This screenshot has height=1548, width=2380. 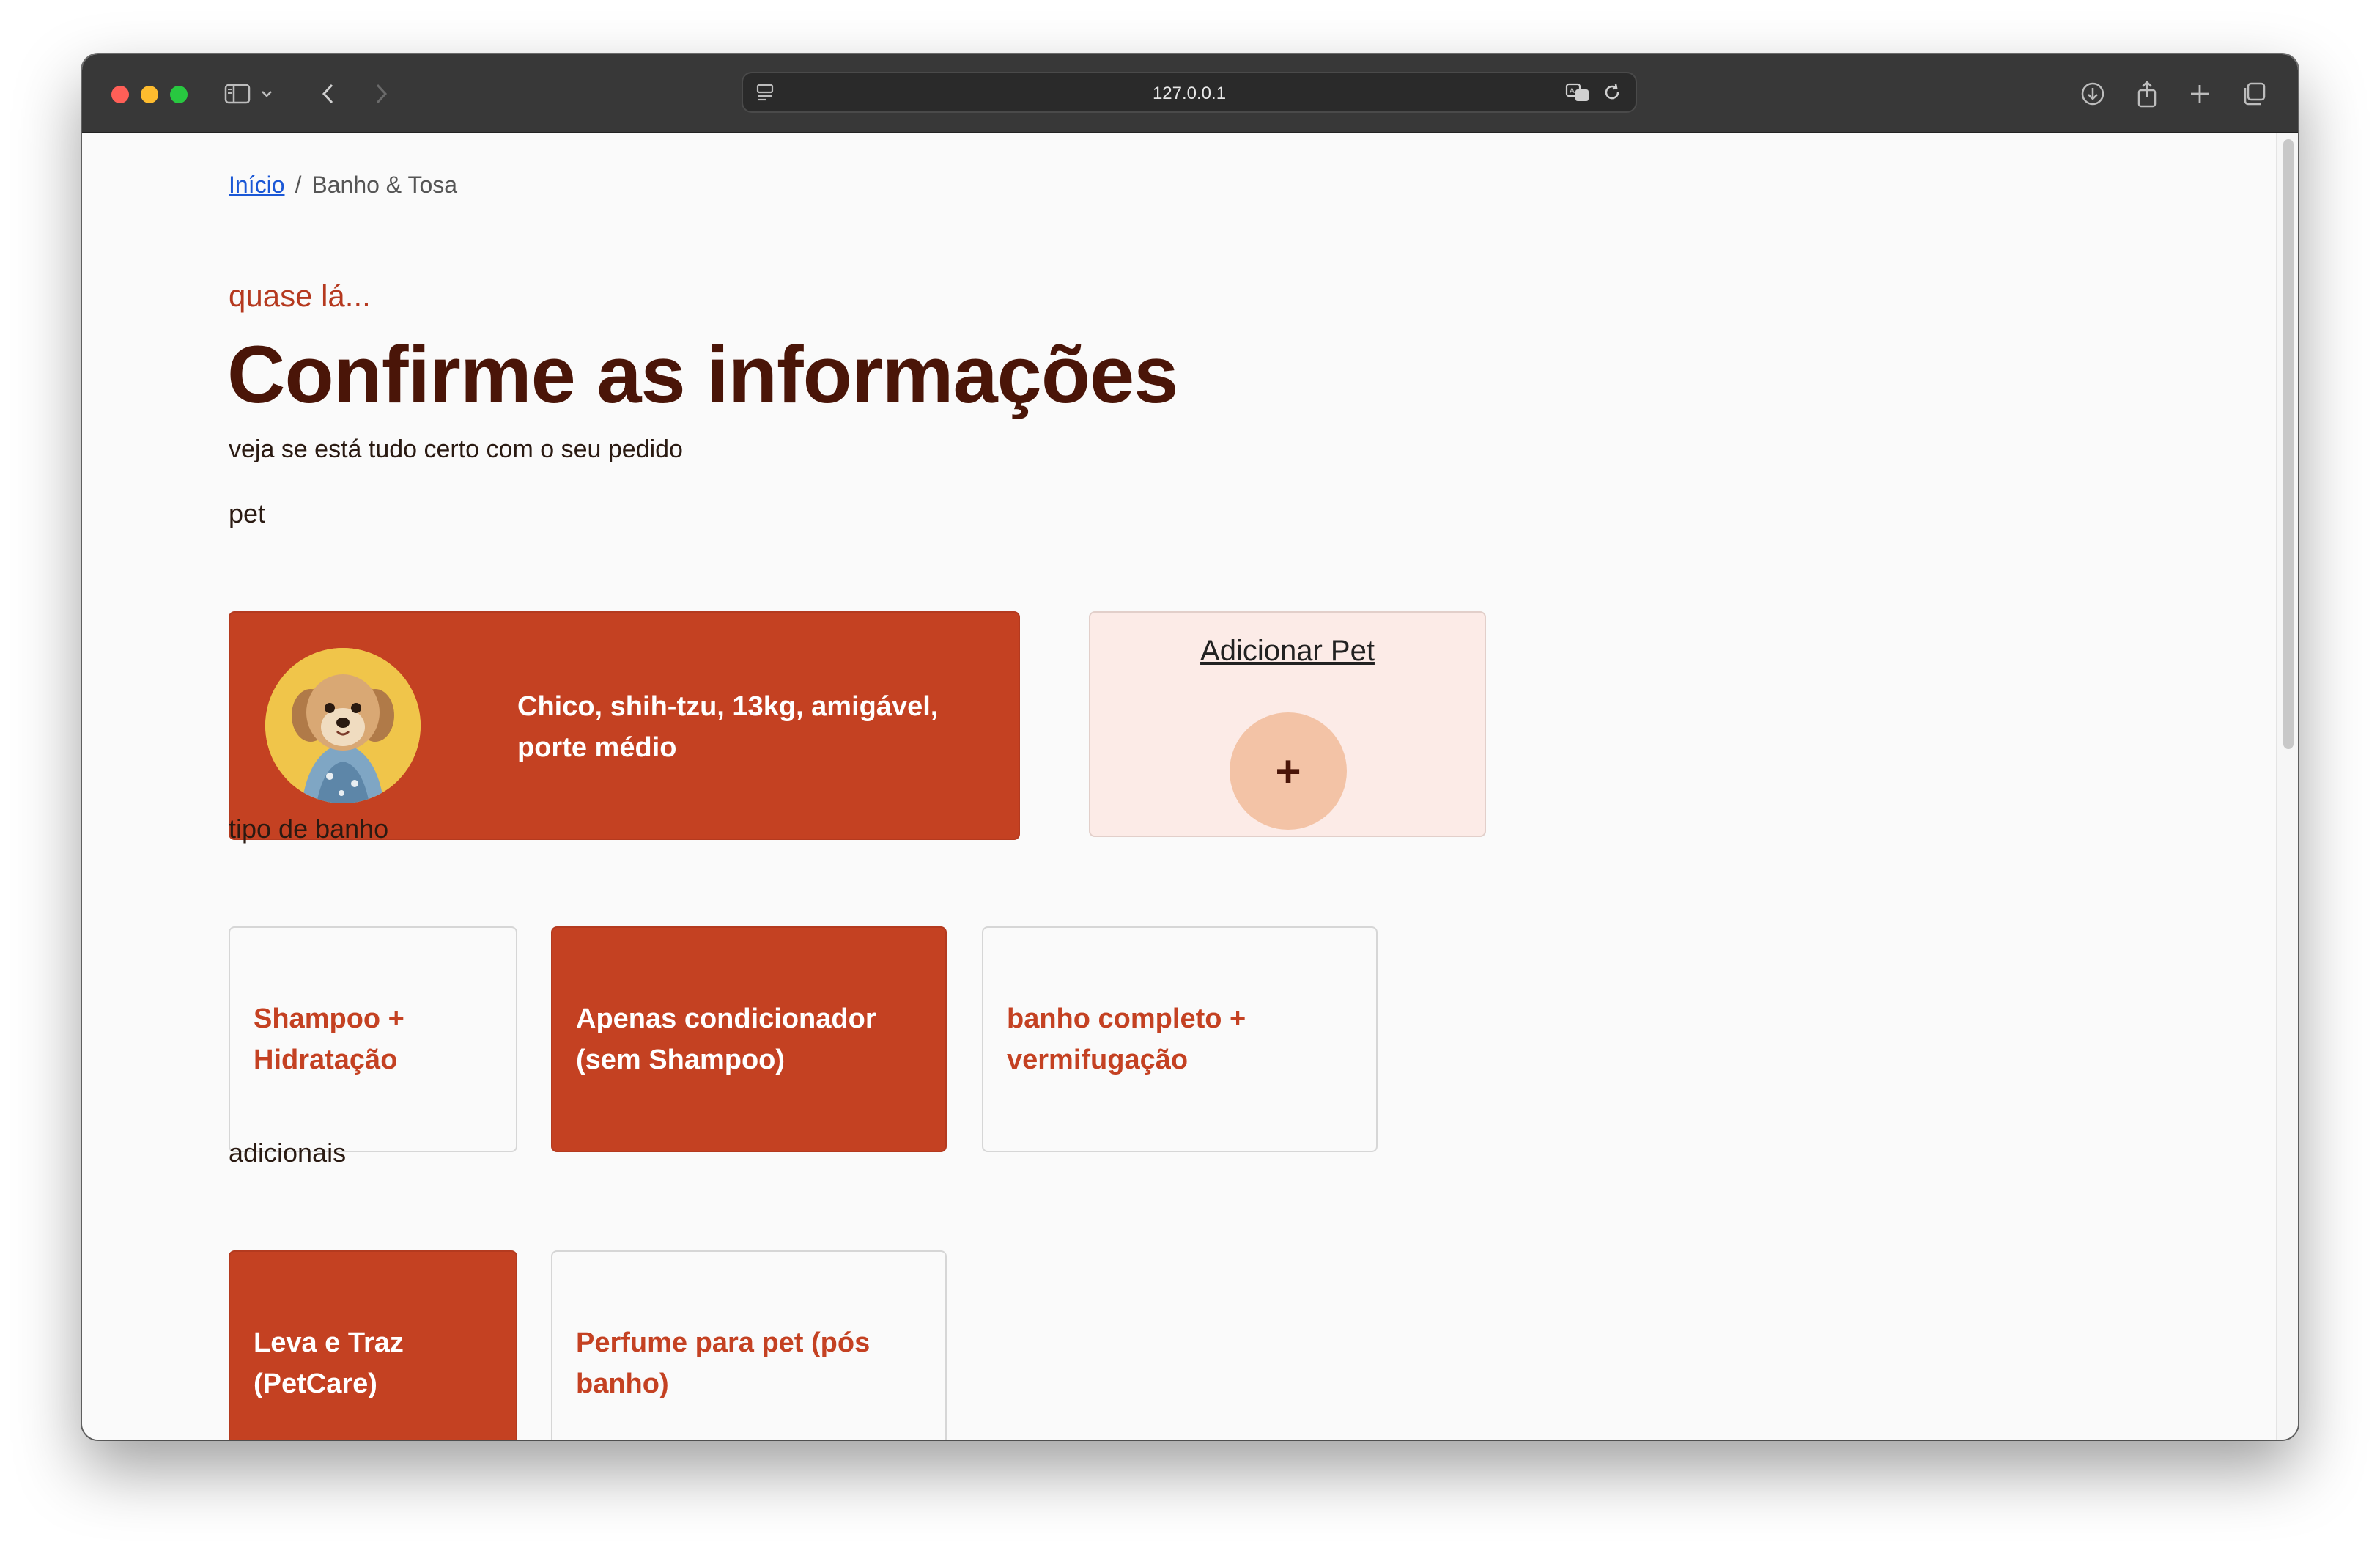 What do you see at coordinates (1612, 94) in the screenshot?
I see `reload-icon` at bounding box center [1612, 94].